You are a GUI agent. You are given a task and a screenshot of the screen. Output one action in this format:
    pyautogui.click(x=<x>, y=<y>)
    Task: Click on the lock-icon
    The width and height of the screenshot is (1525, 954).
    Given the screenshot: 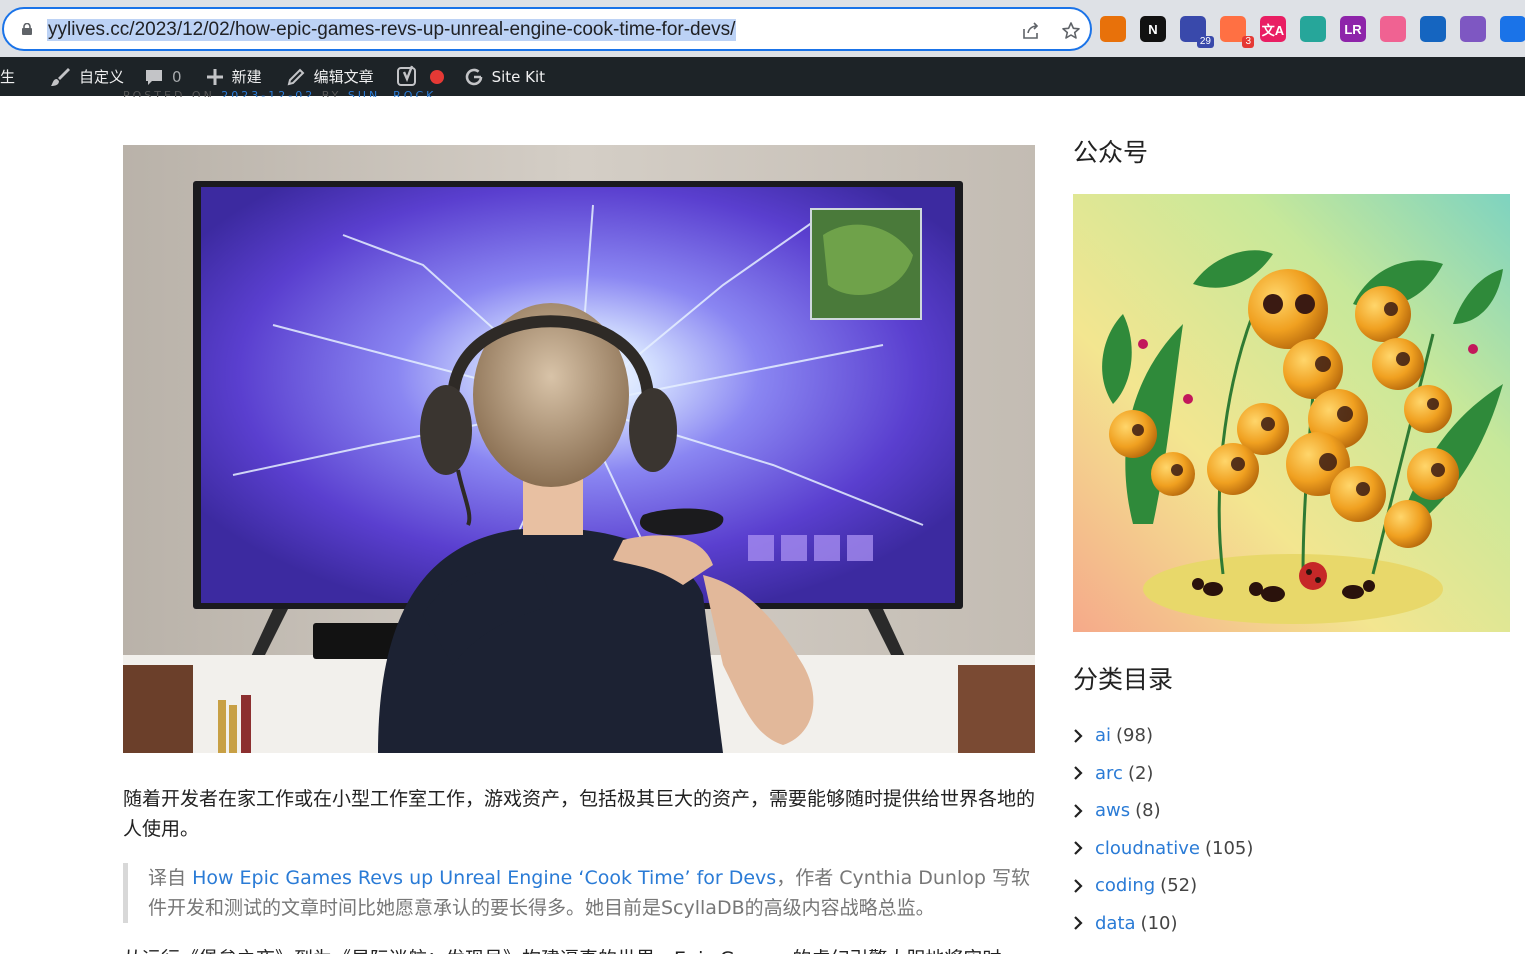 What is the action you would take?
    pyautogui.click(x=27, y=29)
    